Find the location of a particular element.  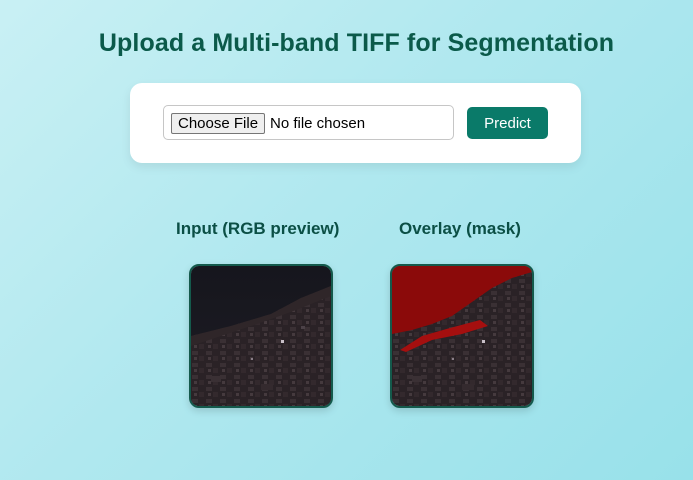

predict-button: Predict is located at coordinates (507, 123).